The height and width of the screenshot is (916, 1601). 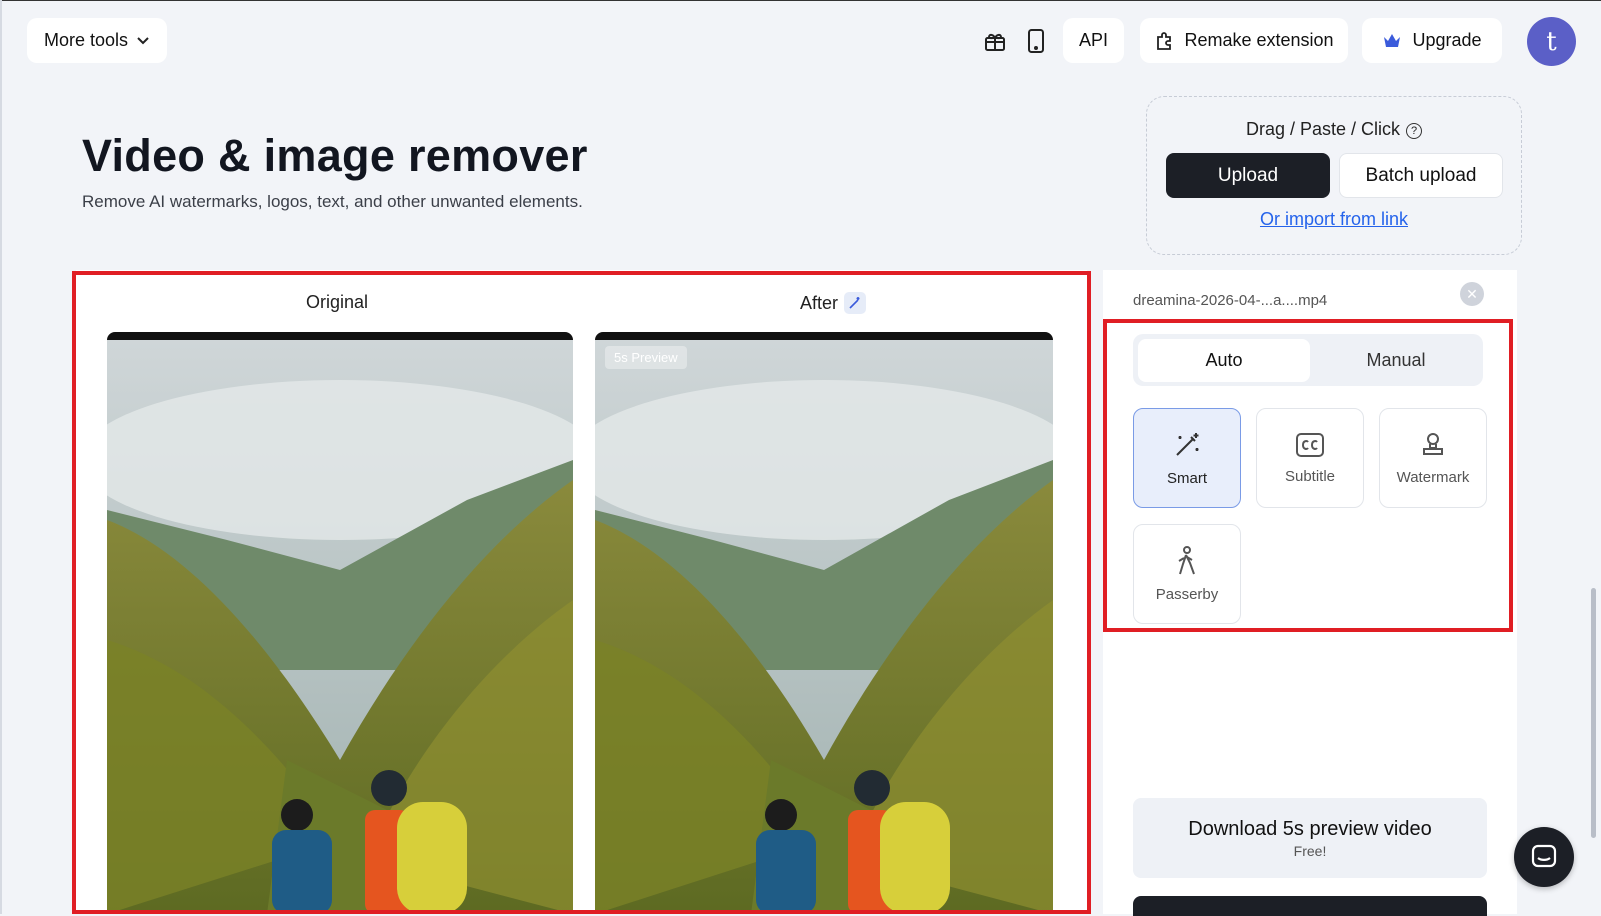 I want to click on tool-subtitle-label: Subtitle, so click(x=1310, y=476).